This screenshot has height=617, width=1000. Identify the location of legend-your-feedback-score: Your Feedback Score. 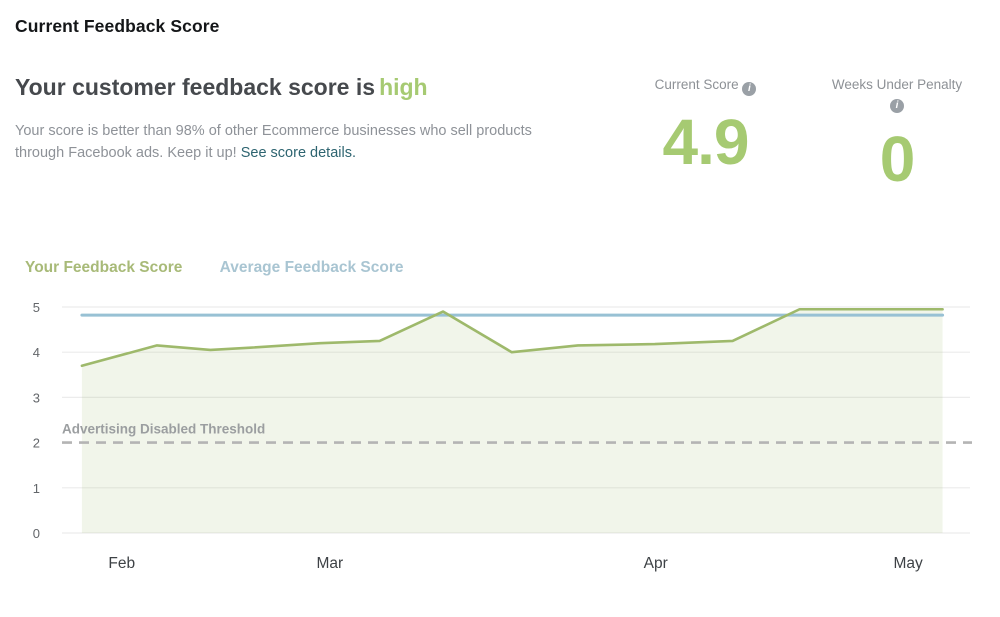
(104, 267).